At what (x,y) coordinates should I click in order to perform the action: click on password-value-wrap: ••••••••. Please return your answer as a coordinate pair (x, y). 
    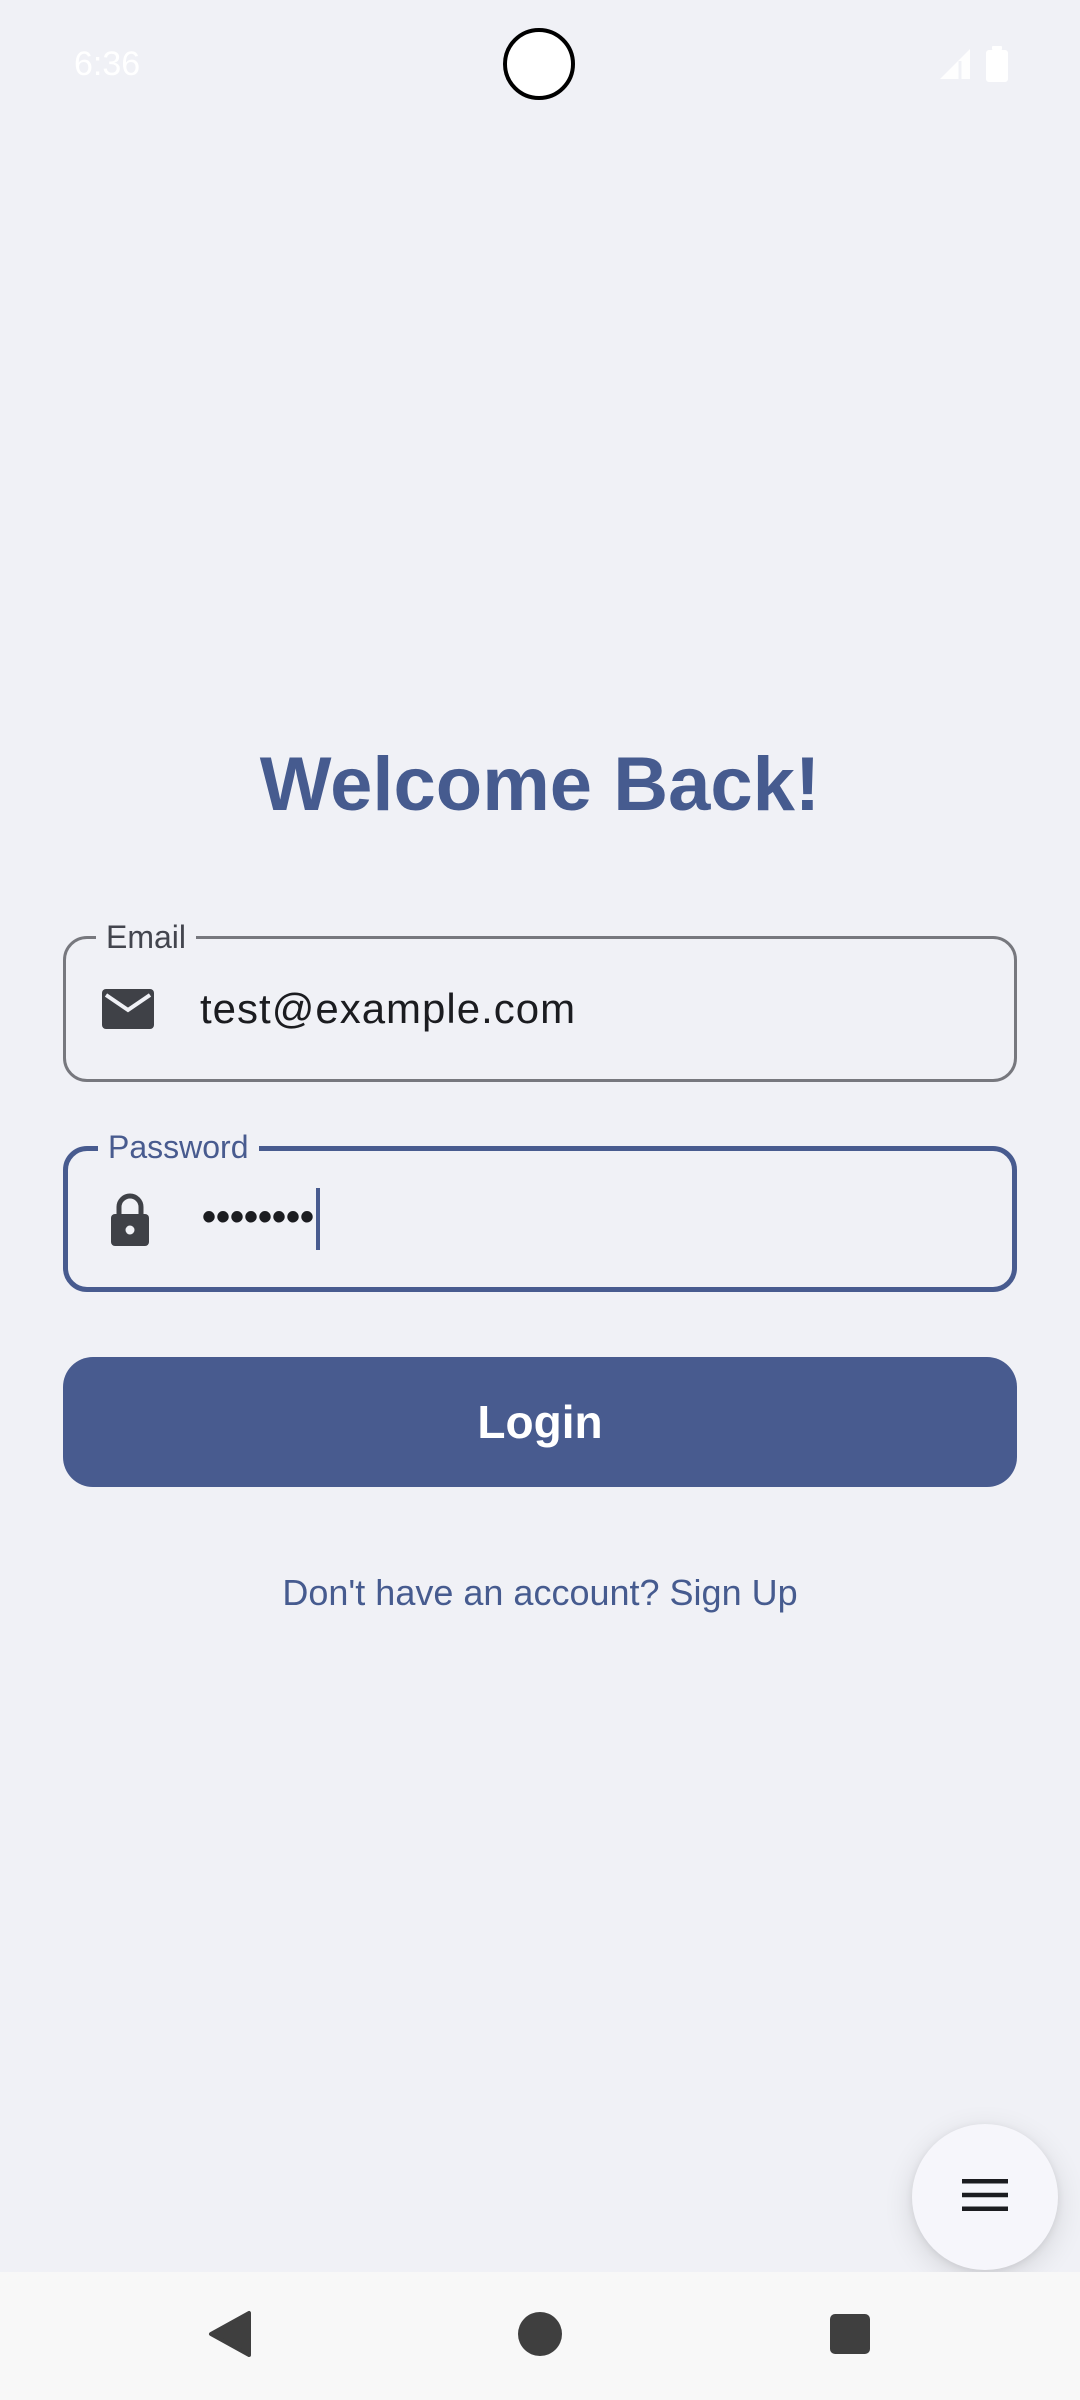
    Looking at the image, I should click on (261, 1219).